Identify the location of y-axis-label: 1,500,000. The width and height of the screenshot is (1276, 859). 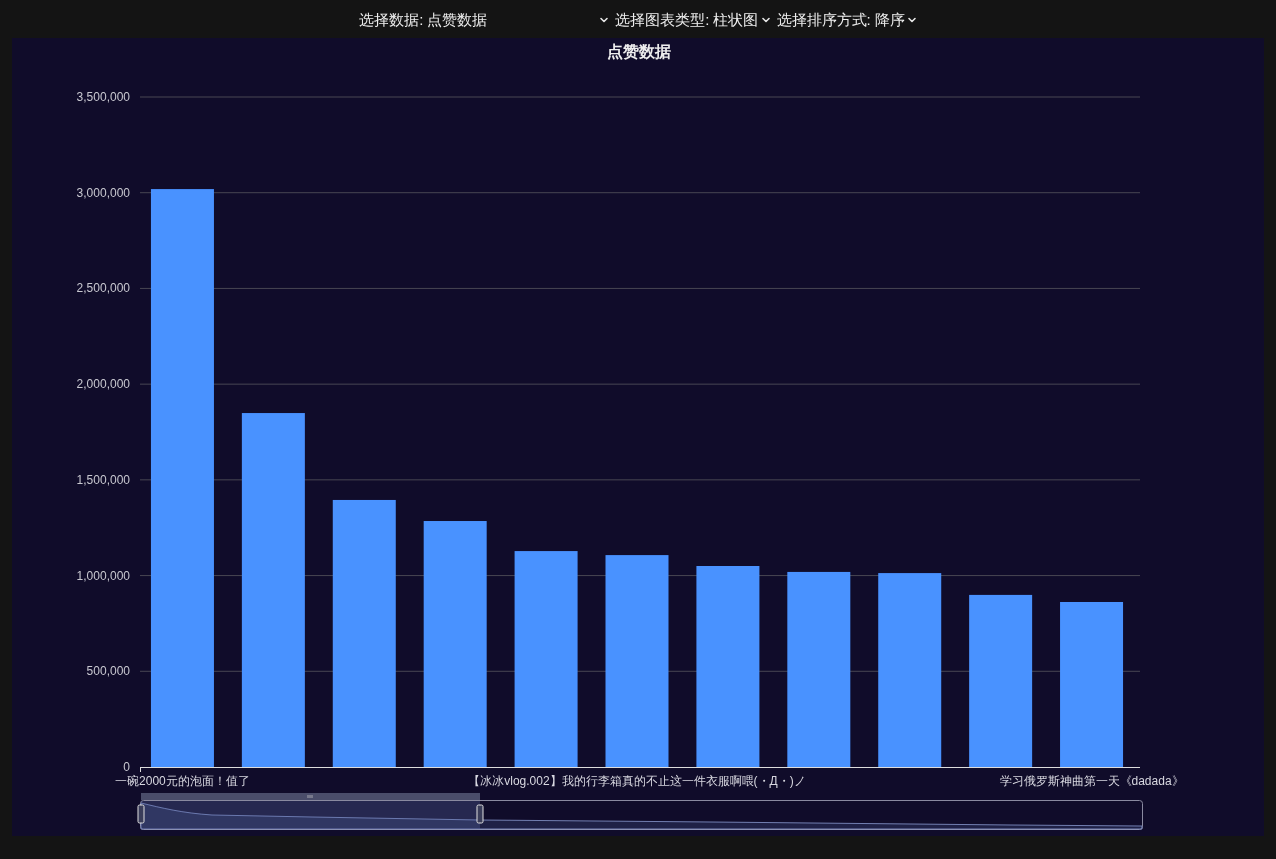
(103, 479).